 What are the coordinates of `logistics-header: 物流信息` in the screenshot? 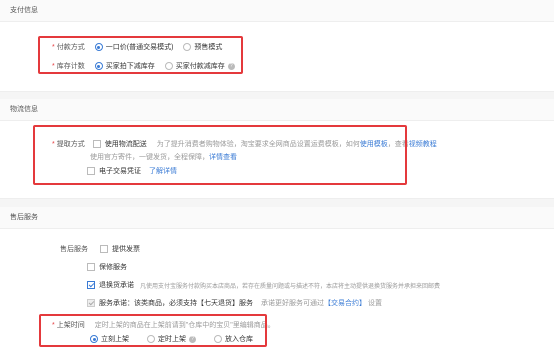 It's located at (277, 110).